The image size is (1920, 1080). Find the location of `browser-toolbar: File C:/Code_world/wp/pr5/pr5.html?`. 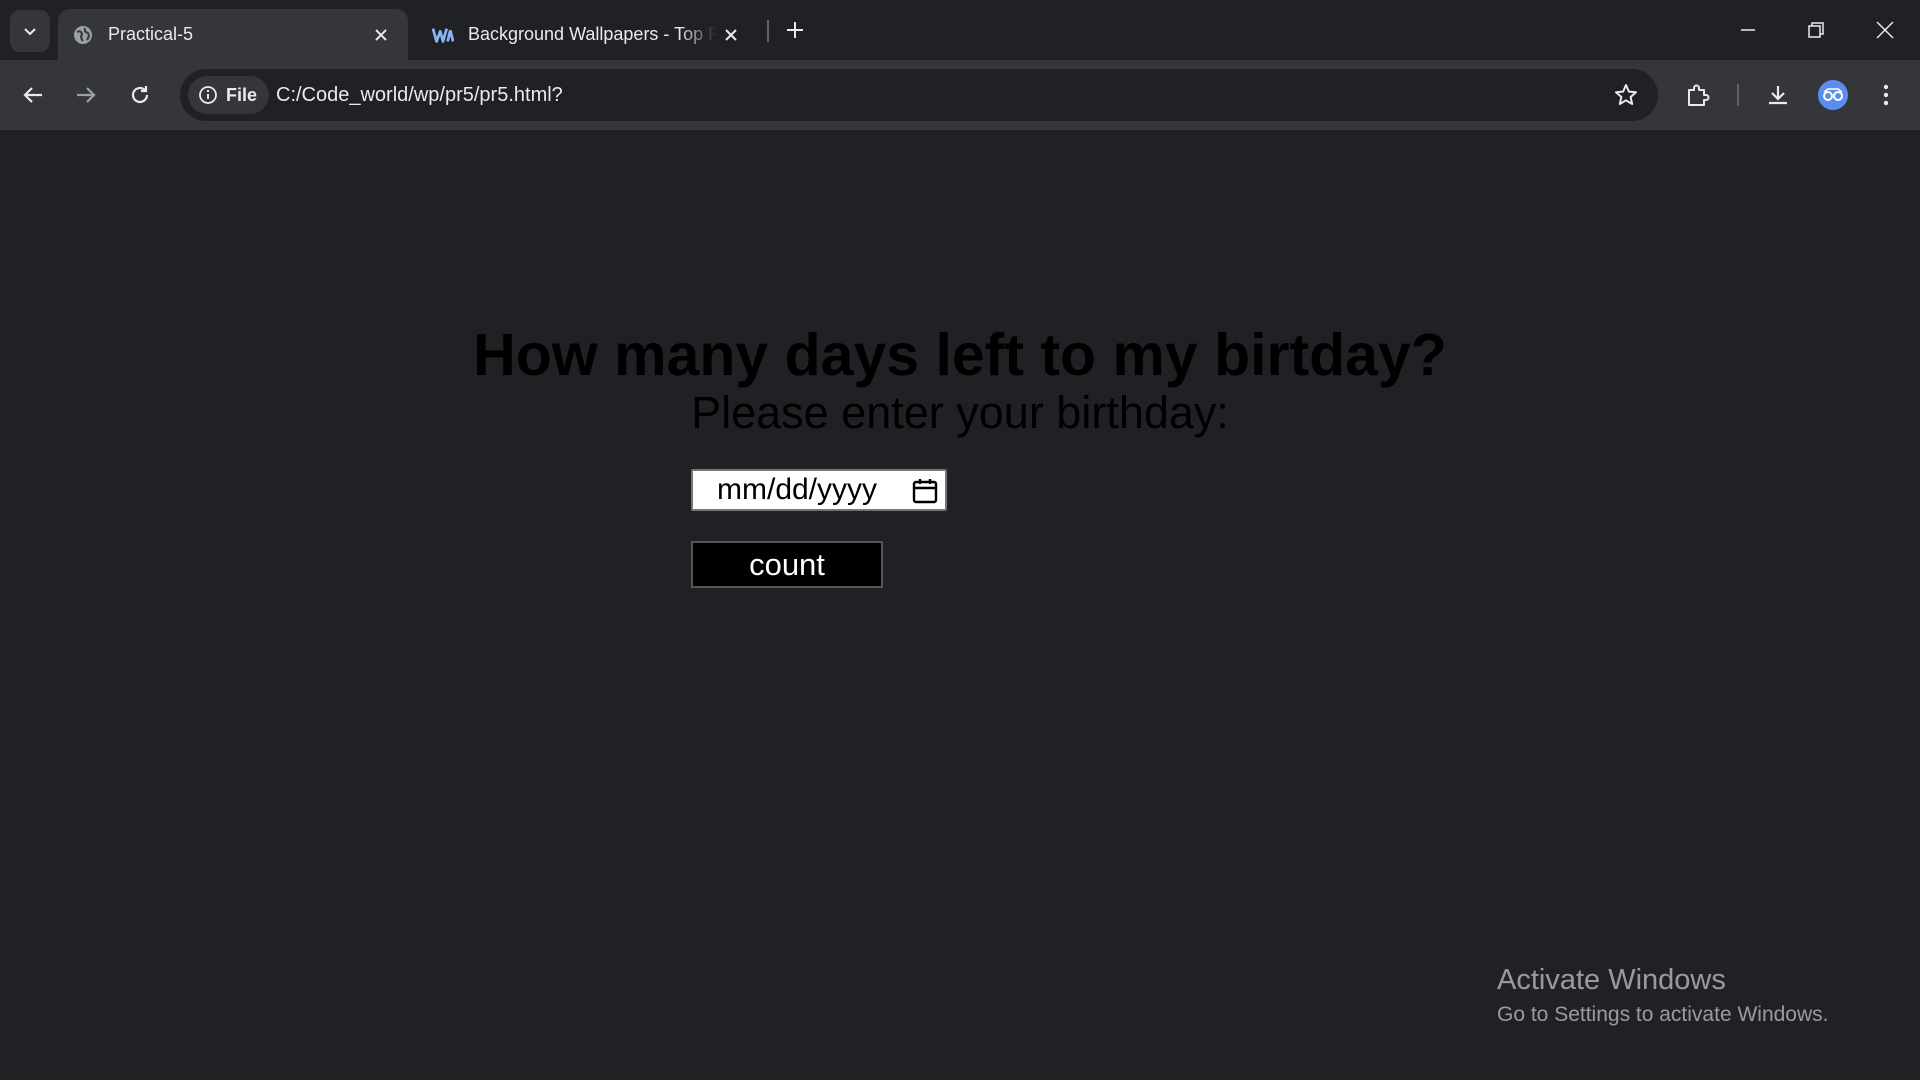

browser-toolbar: File C:/Code_world/wp/pr5/pr5.html? is located at coordinates (960, 95).